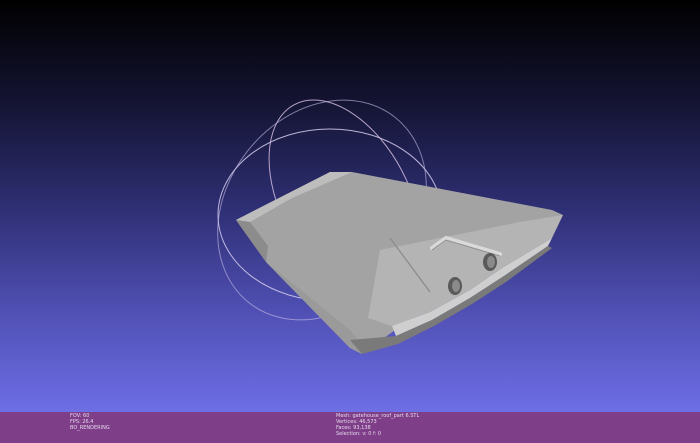 Image resolution: width=700 pixels, height=443 pixels. What do you see at coordinates (90, 422) in the screenshot?
I see `render-info: FOV: 60 FPS: 26.4 BO_RENDERING` at bounding box center [90, 422].